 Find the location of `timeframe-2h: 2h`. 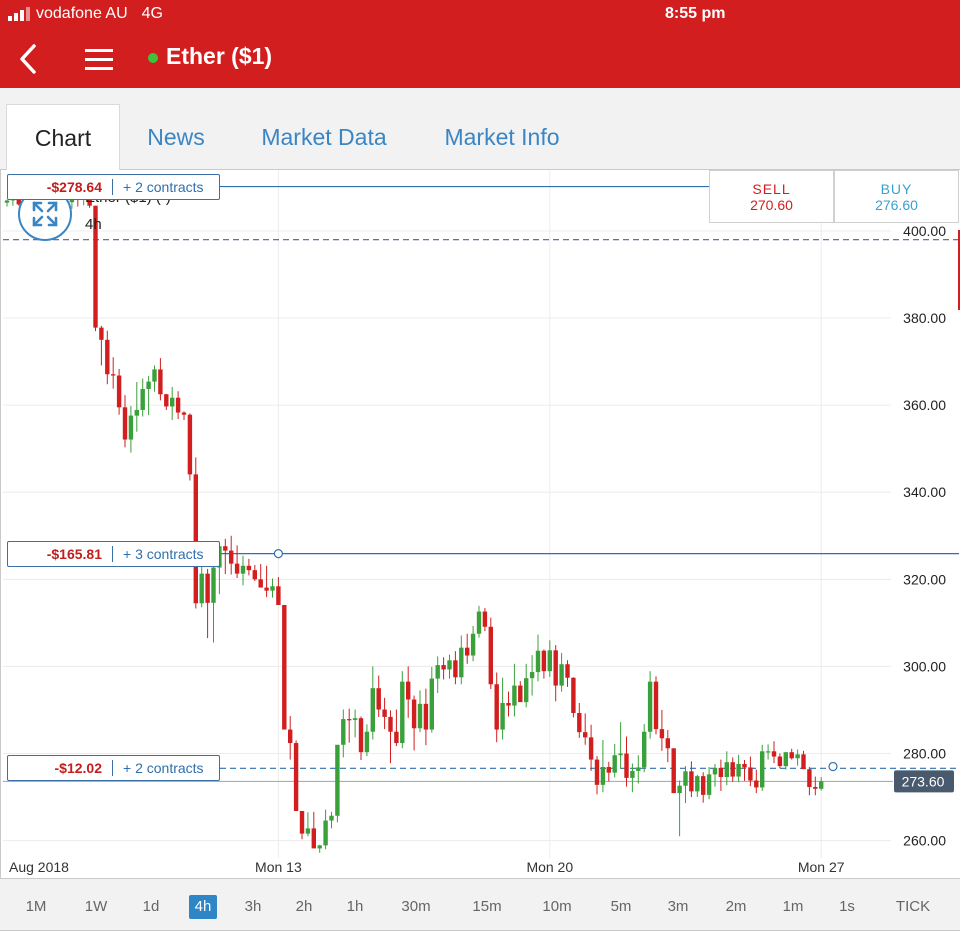

timeframe-2h: 2h is located at coordinates (304, 907).